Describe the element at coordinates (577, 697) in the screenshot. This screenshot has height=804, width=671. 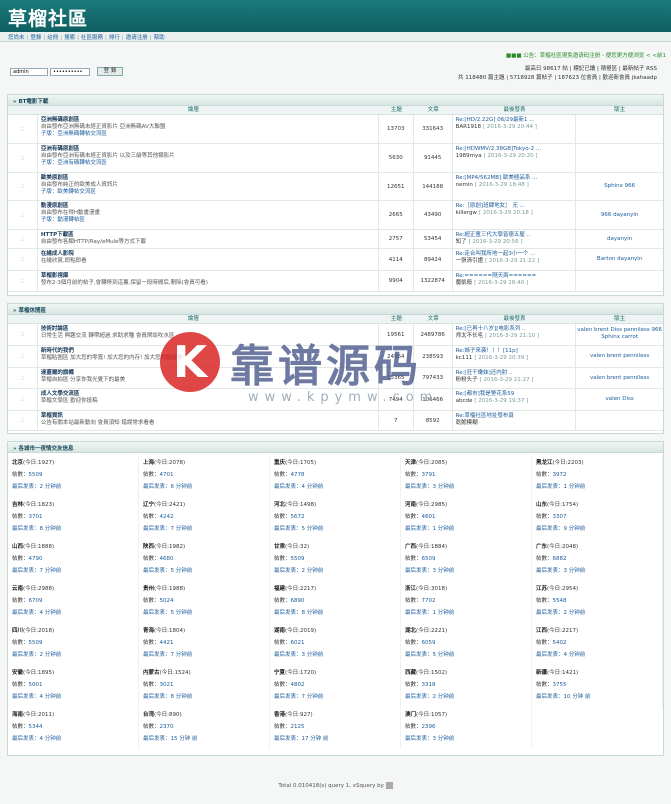
I see `last-value: 10 分钟 前` at that location.